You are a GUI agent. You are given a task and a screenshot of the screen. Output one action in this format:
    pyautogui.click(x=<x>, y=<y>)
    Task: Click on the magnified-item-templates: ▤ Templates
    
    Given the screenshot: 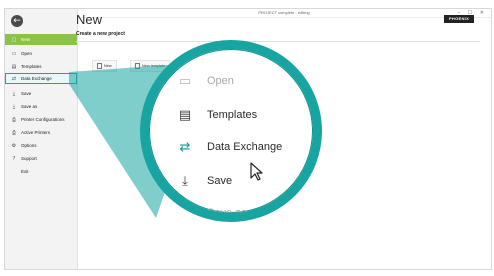 What is the action you would take?
    pyautogui.click(x=217, y=115)
    